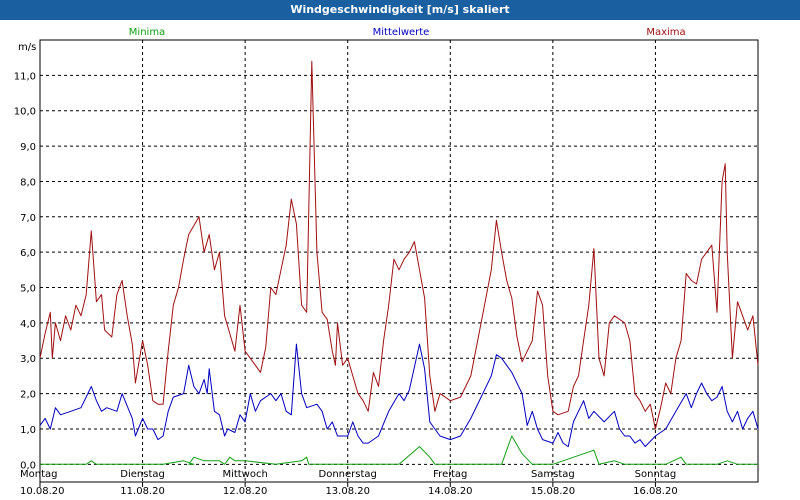 Image resolution: width=800 pixels, height=500 pixels. I want to click on y-tick-label: 2,0, so click(28, 395).